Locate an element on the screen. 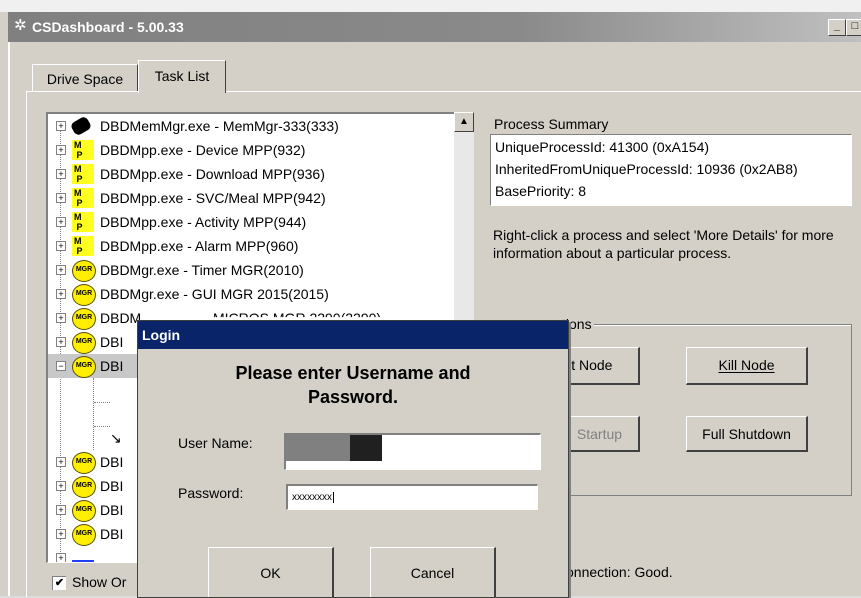 This screenshot has width=861, height=598. kill-node-button: Kill Node is located at coordinates (747, 366).